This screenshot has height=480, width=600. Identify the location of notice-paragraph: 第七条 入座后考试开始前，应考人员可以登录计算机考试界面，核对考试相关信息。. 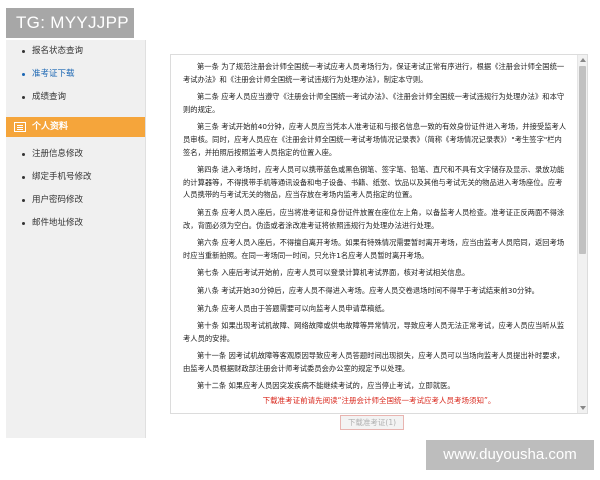
(333, 273).